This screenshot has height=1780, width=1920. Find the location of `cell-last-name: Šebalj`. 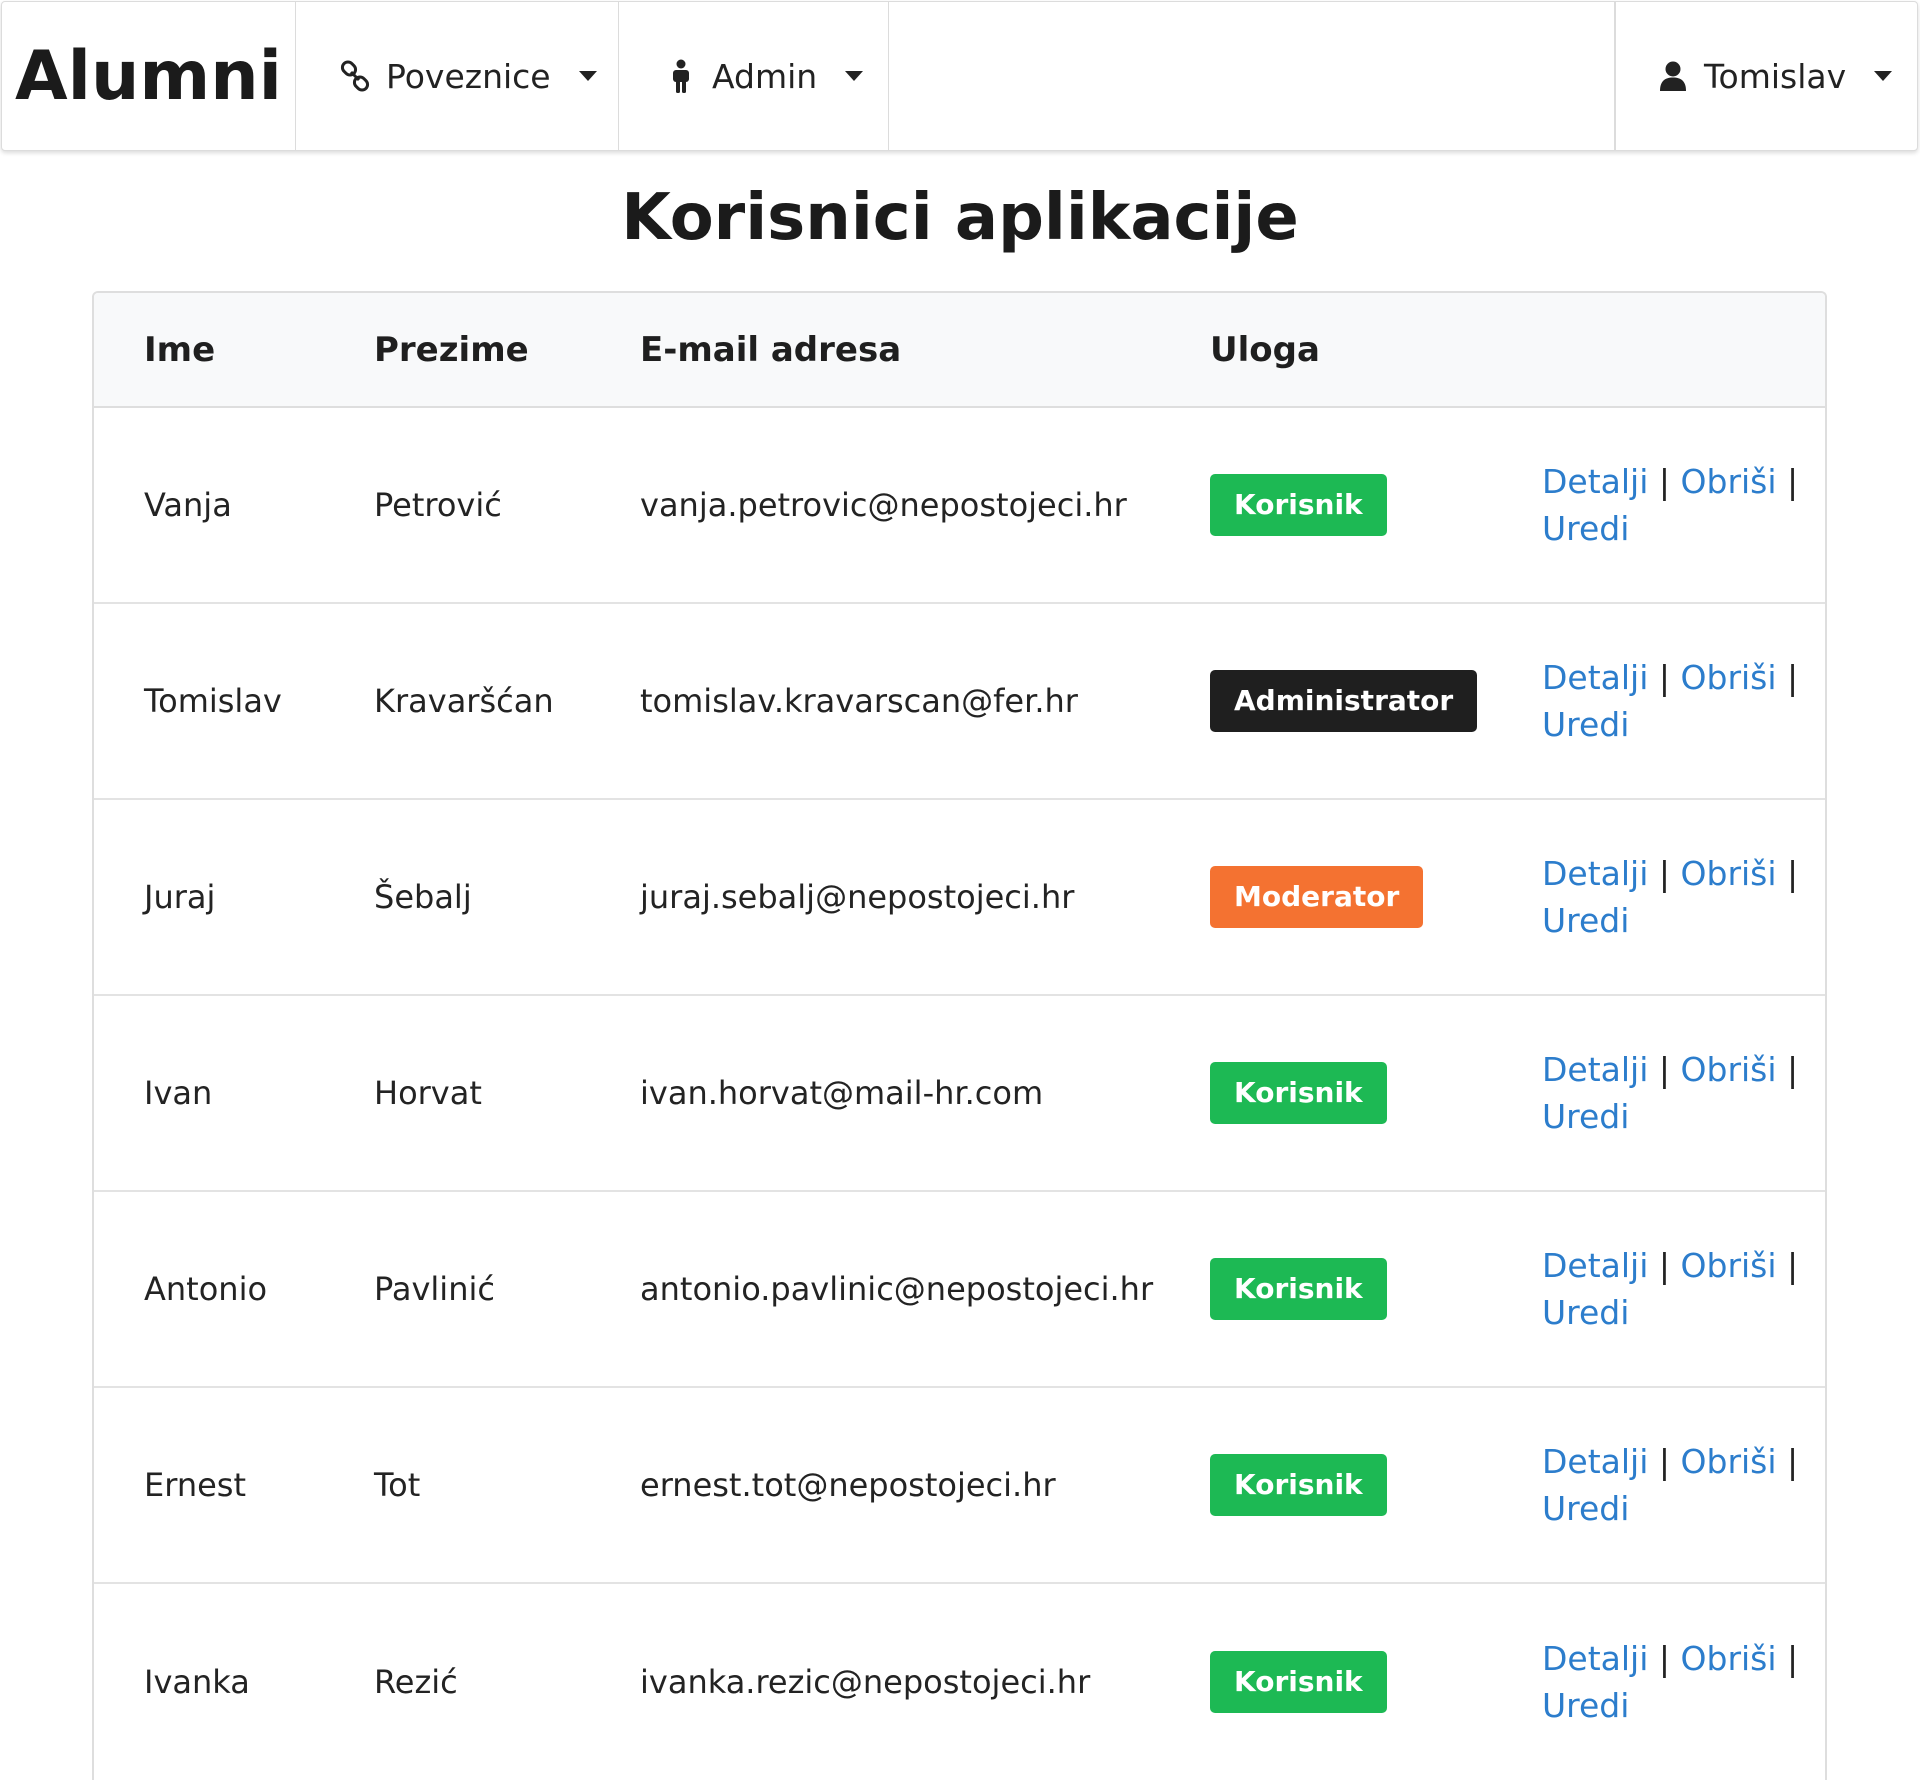

cell-last-name: Šebalj is located at coordinates (507, 896).